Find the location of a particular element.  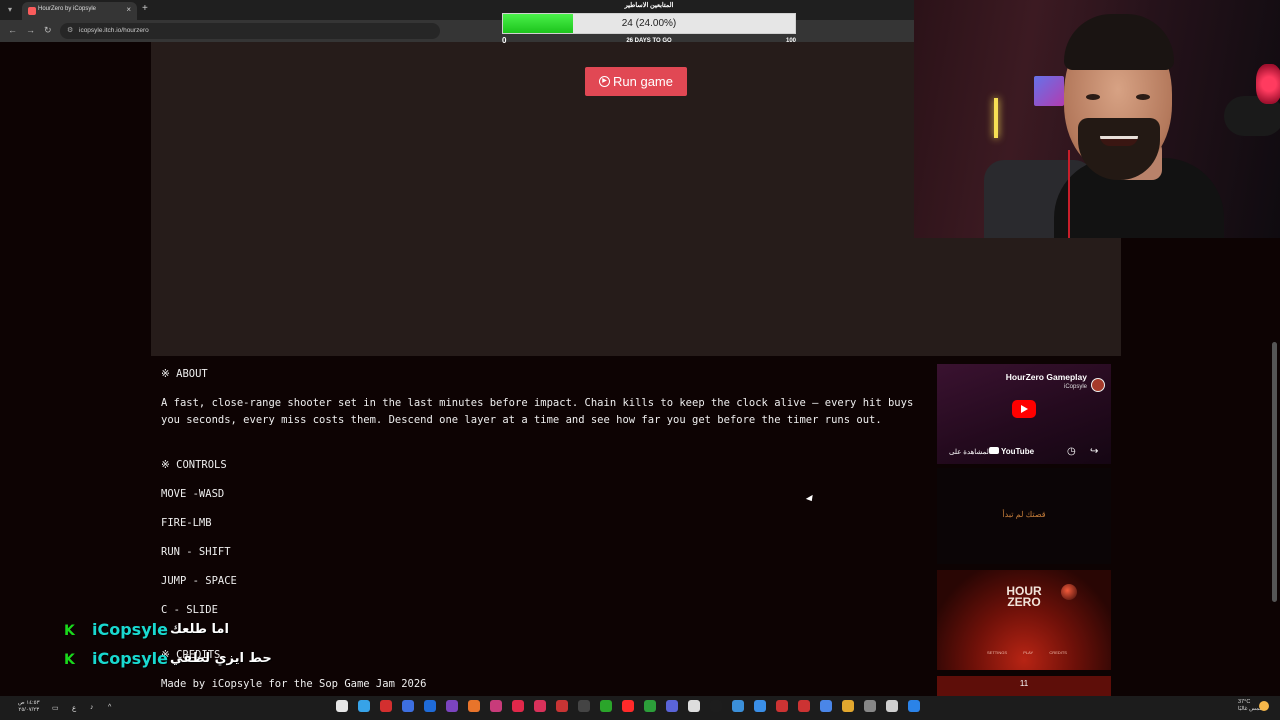

tab-close-icon: × is located at coordinates (128, 9).